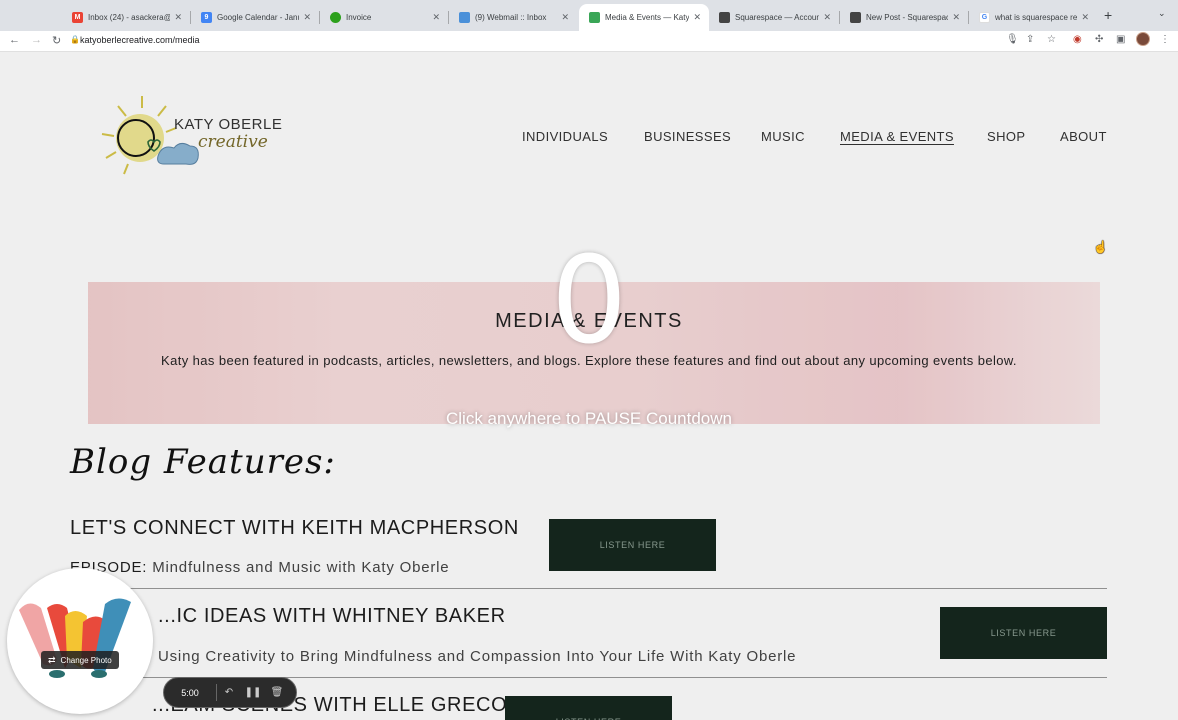  What do you see at coordinates (464, 17) in the screenshot?
I see `webmail-icon` at bounding box center [464, 17].